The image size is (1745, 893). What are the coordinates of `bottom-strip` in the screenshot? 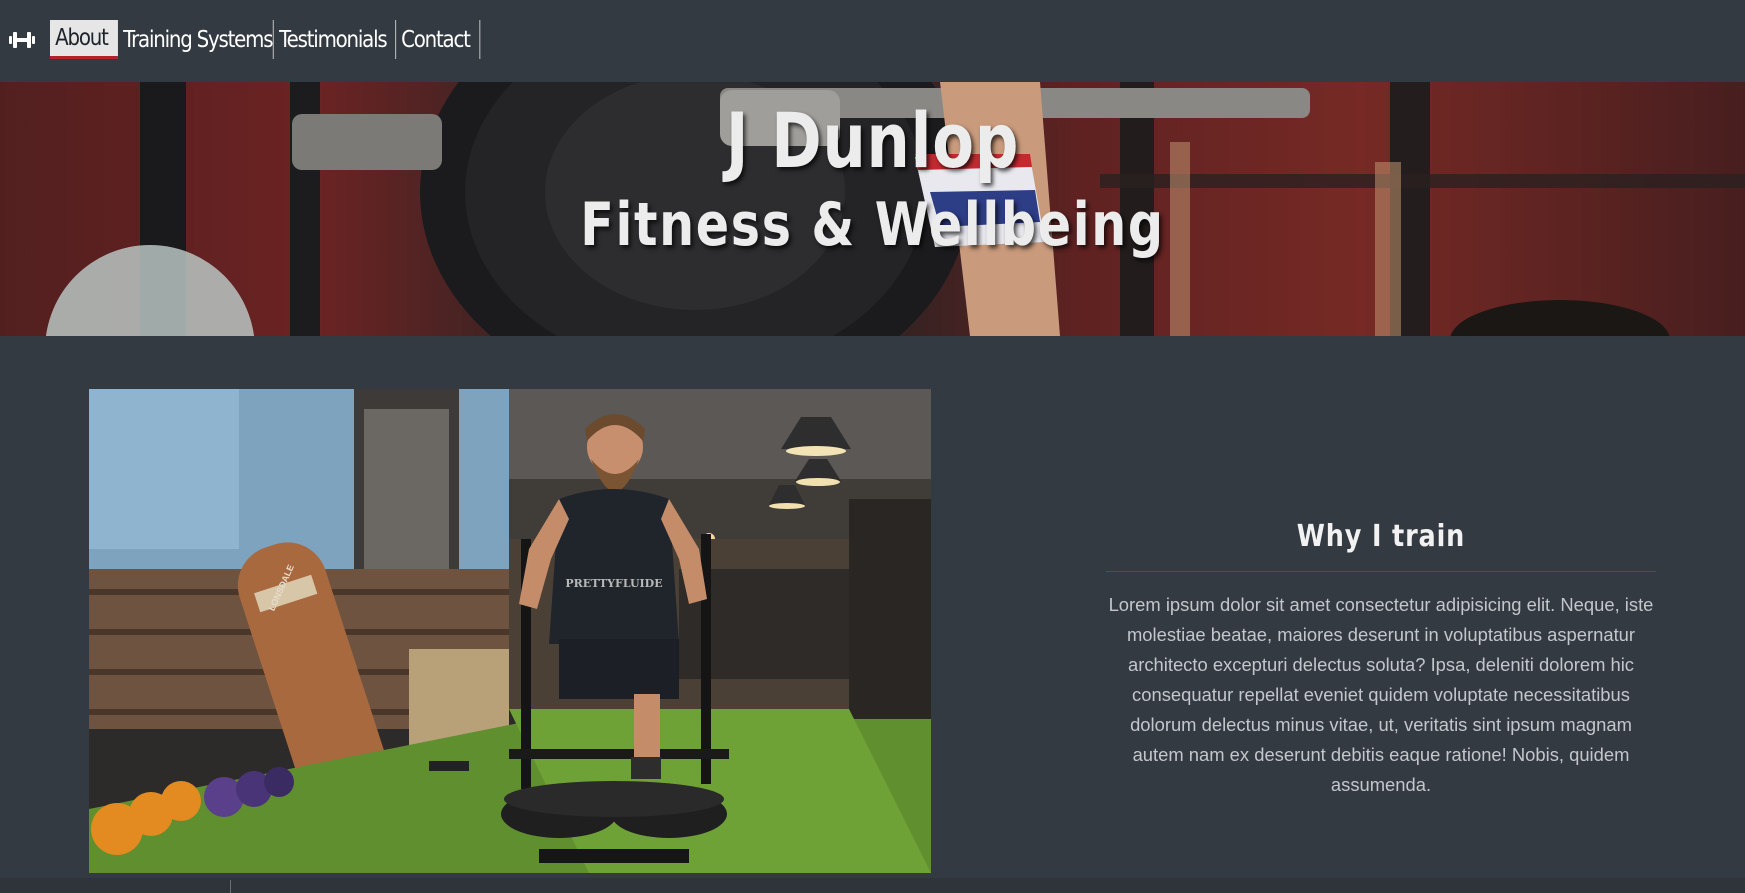 It's located at (872, 885).